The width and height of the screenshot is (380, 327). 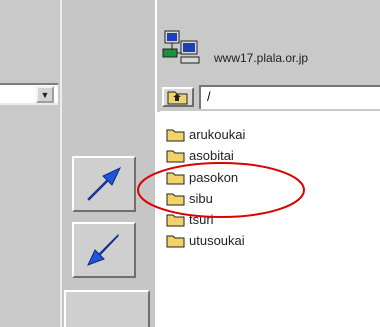 I want to click on file-name: utusoukai, so click(x=217, y=240).